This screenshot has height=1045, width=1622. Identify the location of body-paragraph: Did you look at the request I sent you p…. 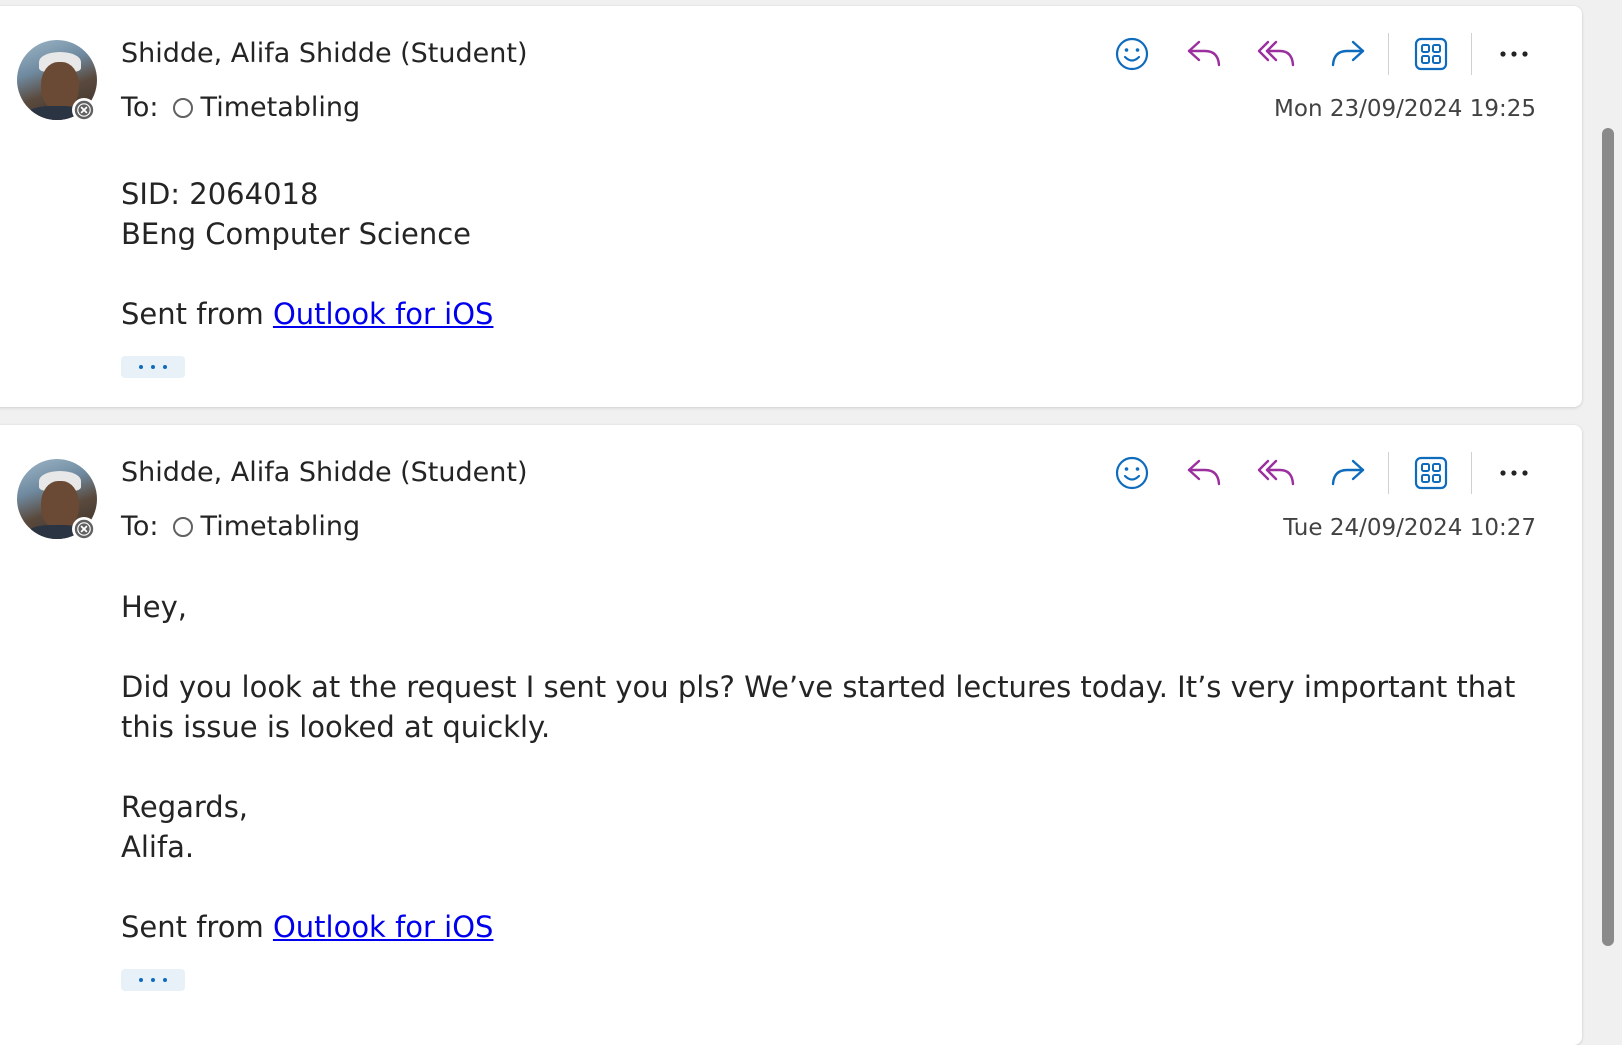
(818, 707).